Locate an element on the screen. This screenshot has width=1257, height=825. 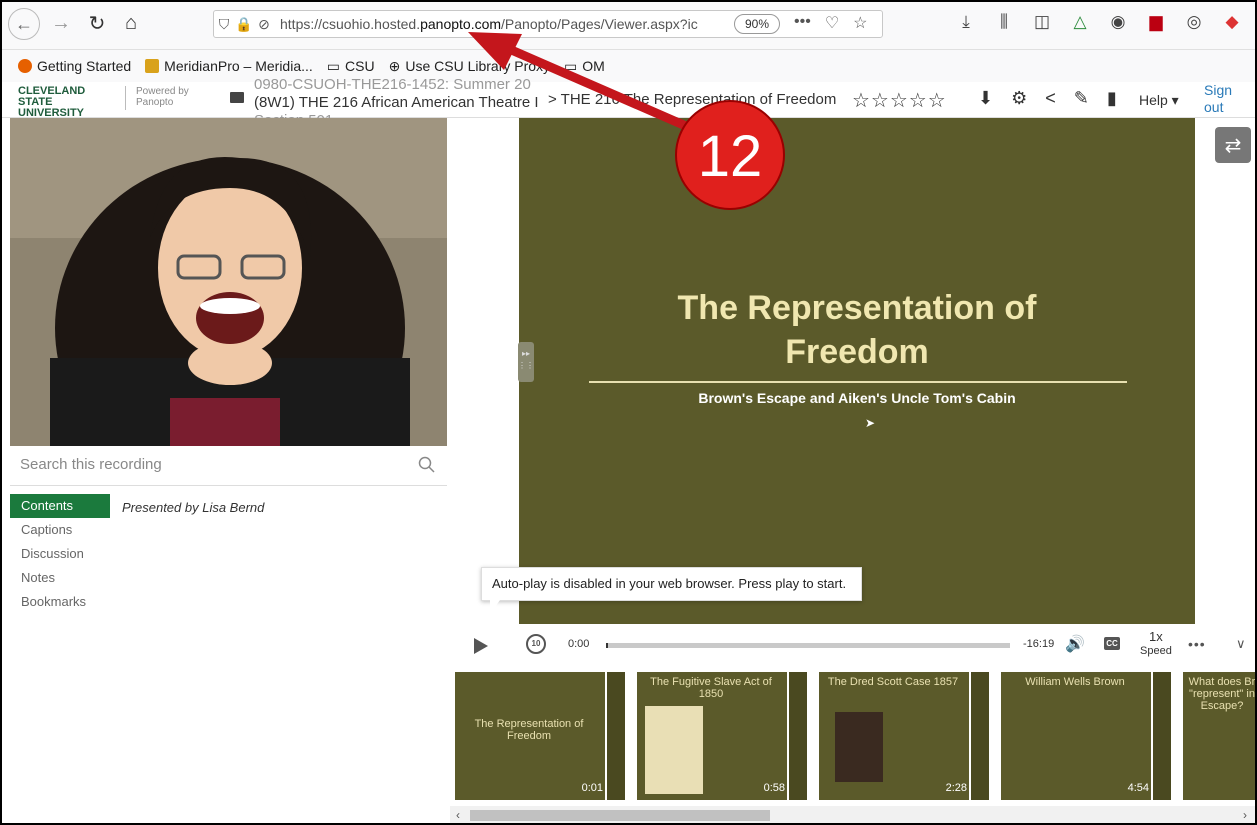
tracking-icon: ⊘ is located at coordinates (264, 23).